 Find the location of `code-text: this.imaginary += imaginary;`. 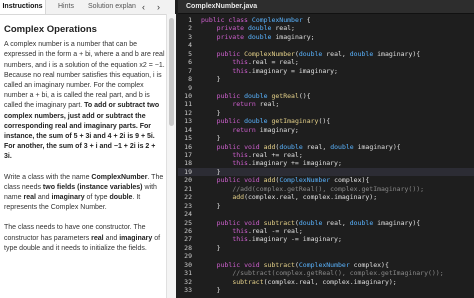

code-text: this.imaginary += imaginary; is located at coordinates (271, 163).